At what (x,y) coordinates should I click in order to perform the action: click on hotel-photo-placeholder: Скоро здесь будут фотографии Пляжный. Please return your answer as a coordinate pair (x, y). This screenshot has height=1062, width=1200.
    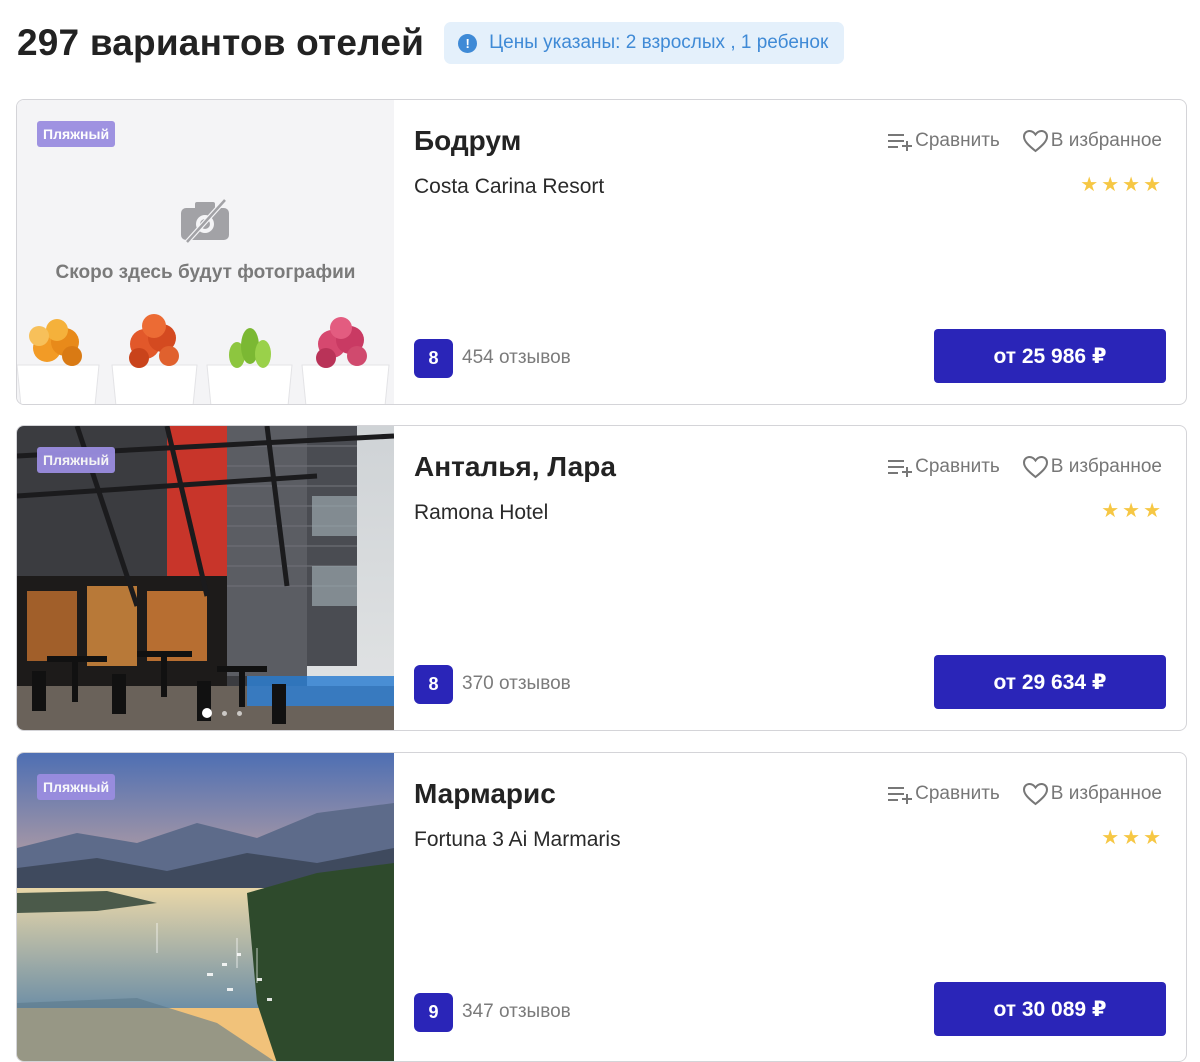
    Looking at the image, I should click on (205, 252).